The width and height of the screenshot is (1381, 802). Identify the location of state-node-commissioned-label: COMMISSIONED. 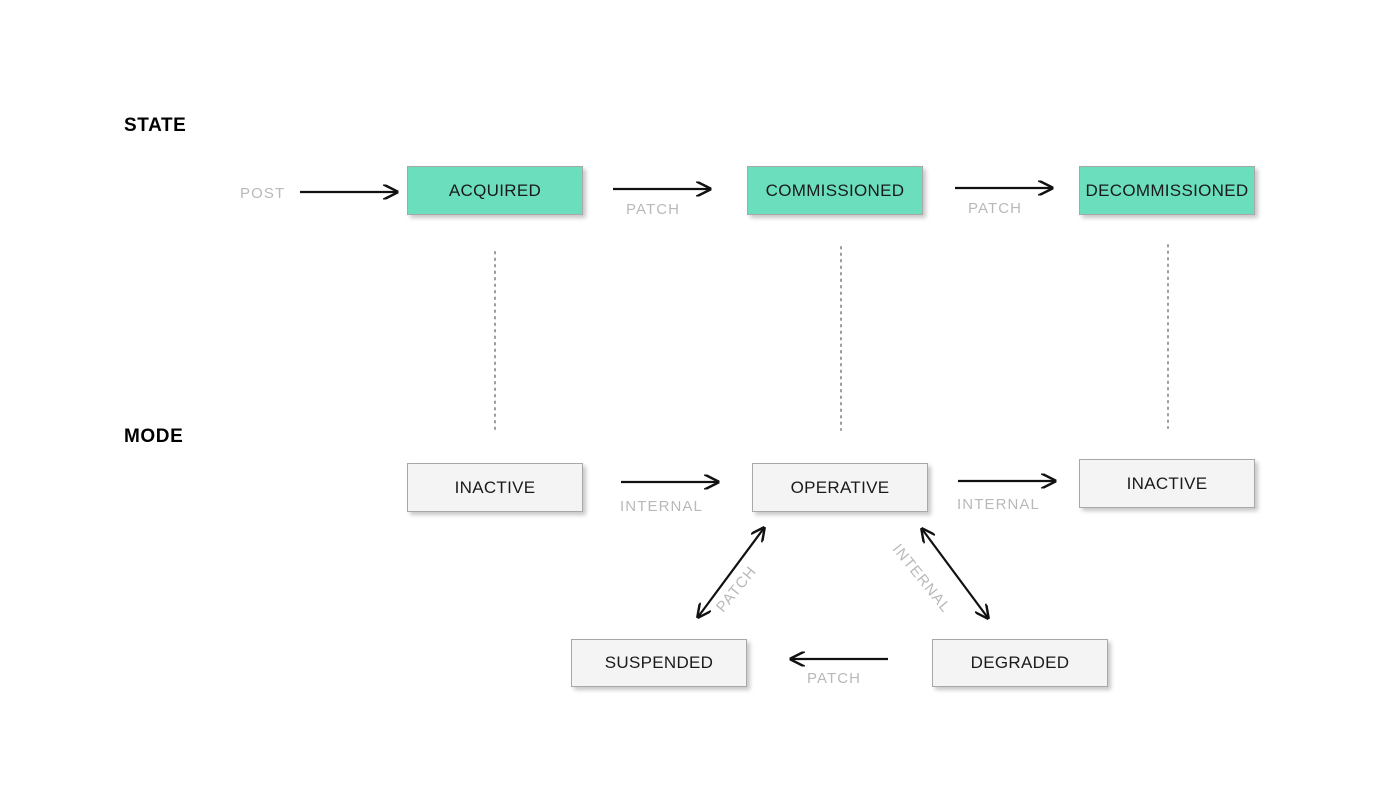
(835, 190).